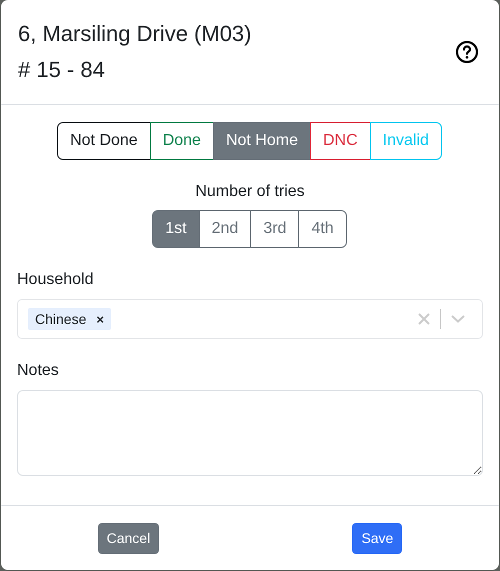 The image size is (500, 571). I want to click on notes-field, so click(250, 433).